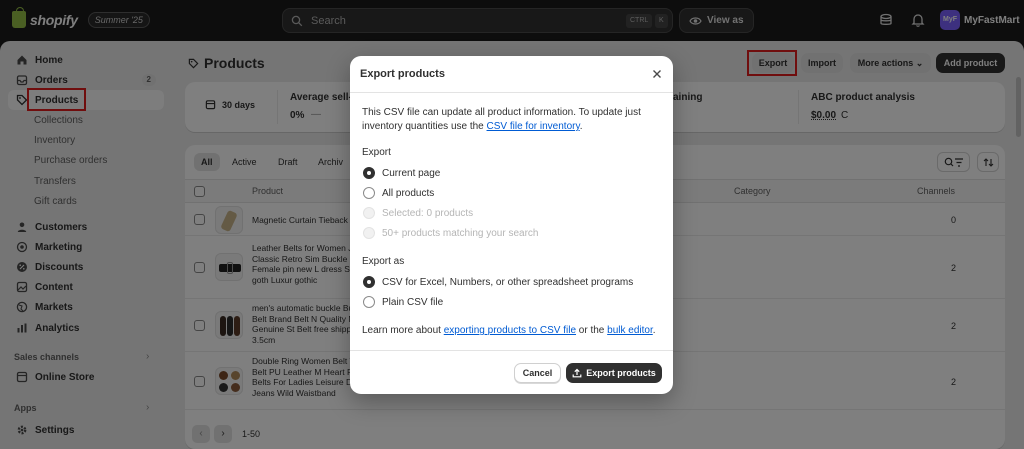  What do you see at coordinates (630, 330) in the screenshot?
I see `bulk-editor-link: bulk editor` at bounding box center [630, 330].